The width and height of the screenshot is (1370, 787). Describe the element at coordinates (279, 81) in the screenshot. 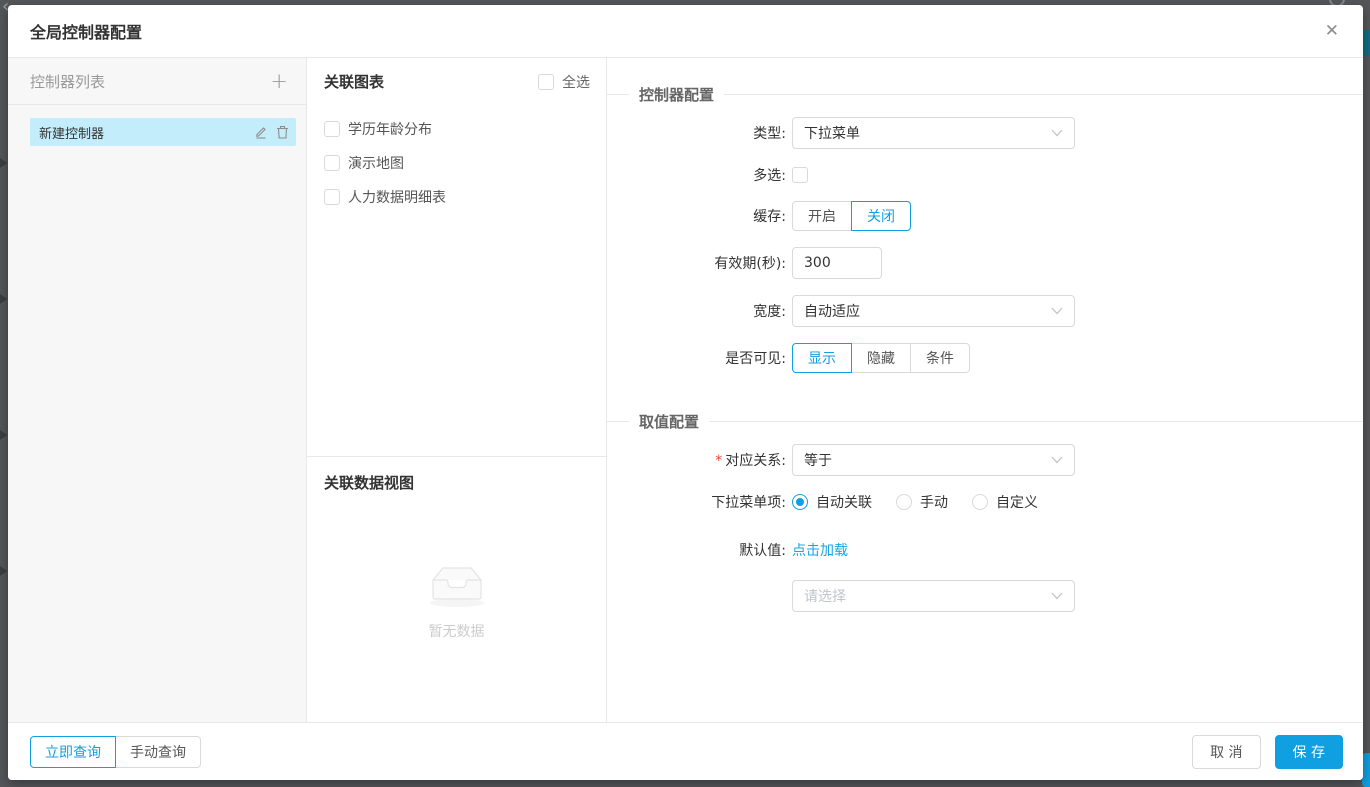

I see `add-controller-icon: +` at that location.